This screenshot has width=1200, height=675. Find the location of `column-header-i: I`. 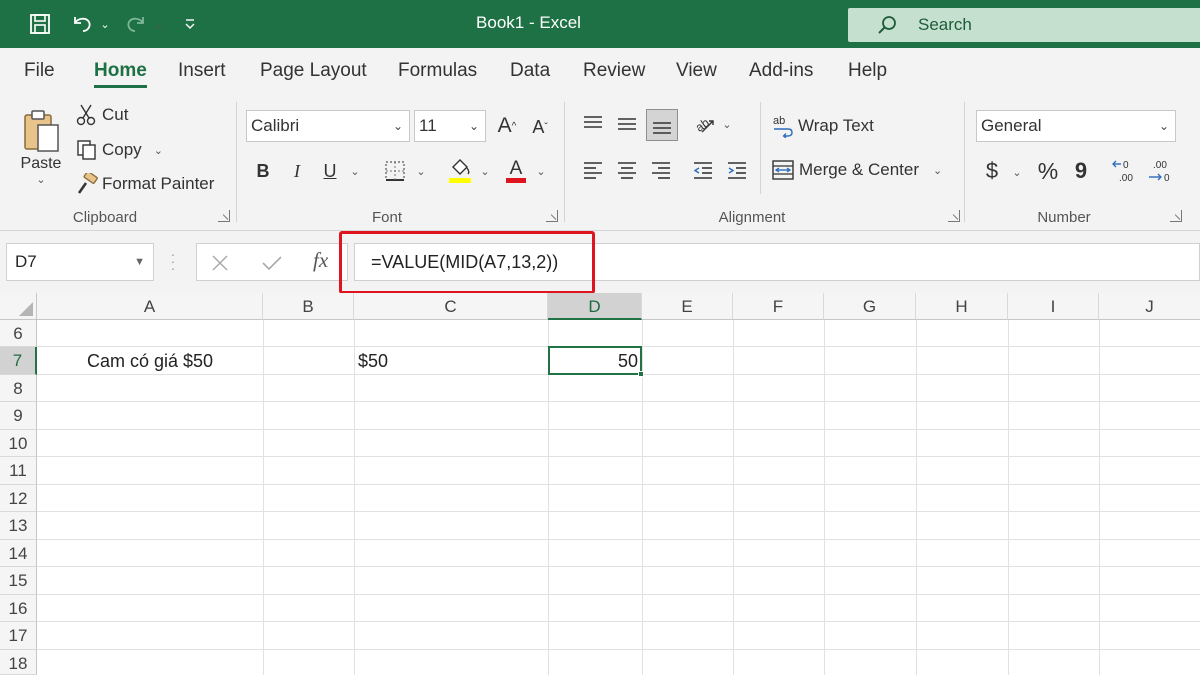

column-header-i: I is located at coordinates (1053, 306).